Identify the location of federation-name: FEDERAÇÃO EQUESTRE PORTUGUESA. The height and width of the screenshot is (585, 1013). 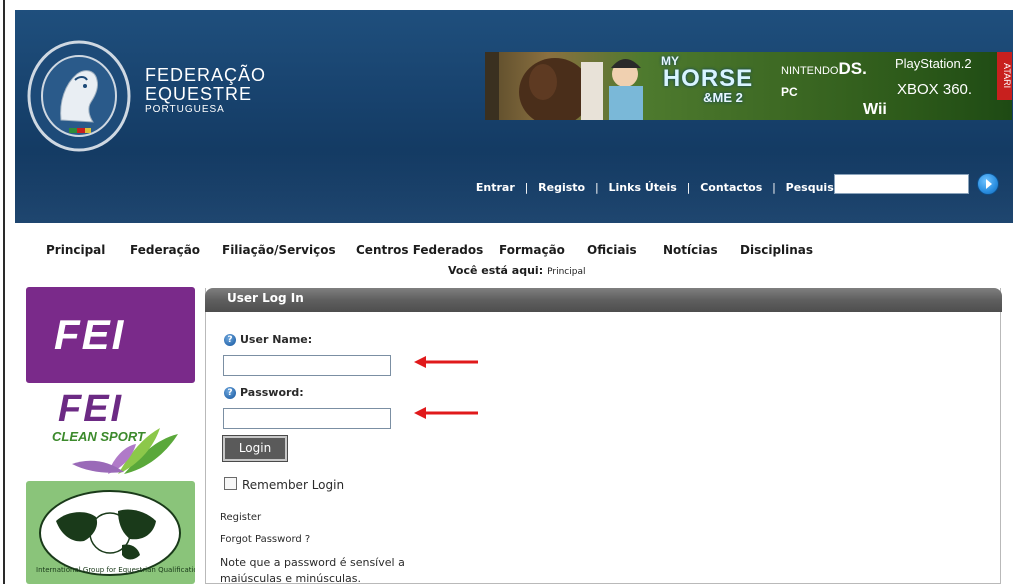
(205, 90).